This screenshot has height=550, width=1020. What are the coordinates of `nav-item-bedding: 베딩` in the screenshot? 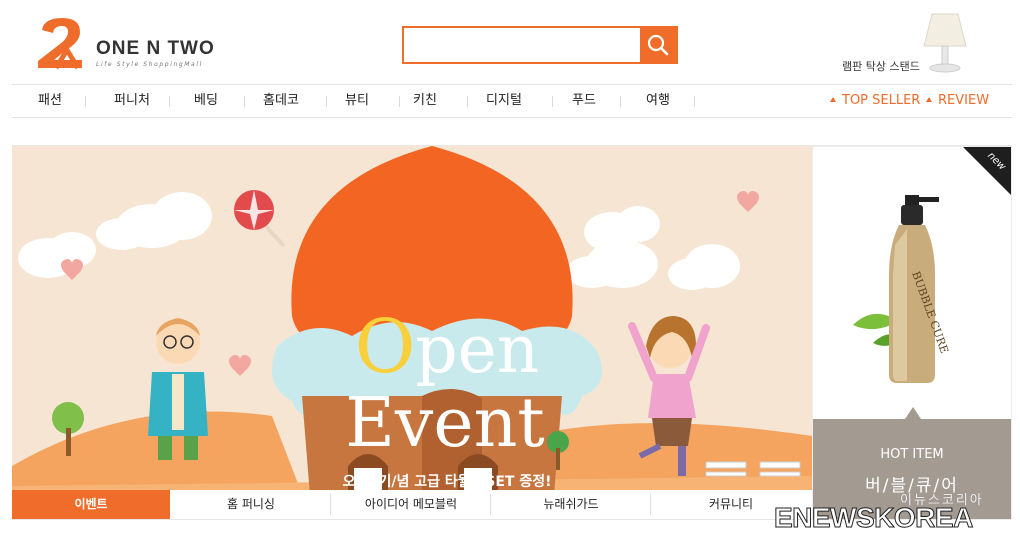 It's located at (206, 101).